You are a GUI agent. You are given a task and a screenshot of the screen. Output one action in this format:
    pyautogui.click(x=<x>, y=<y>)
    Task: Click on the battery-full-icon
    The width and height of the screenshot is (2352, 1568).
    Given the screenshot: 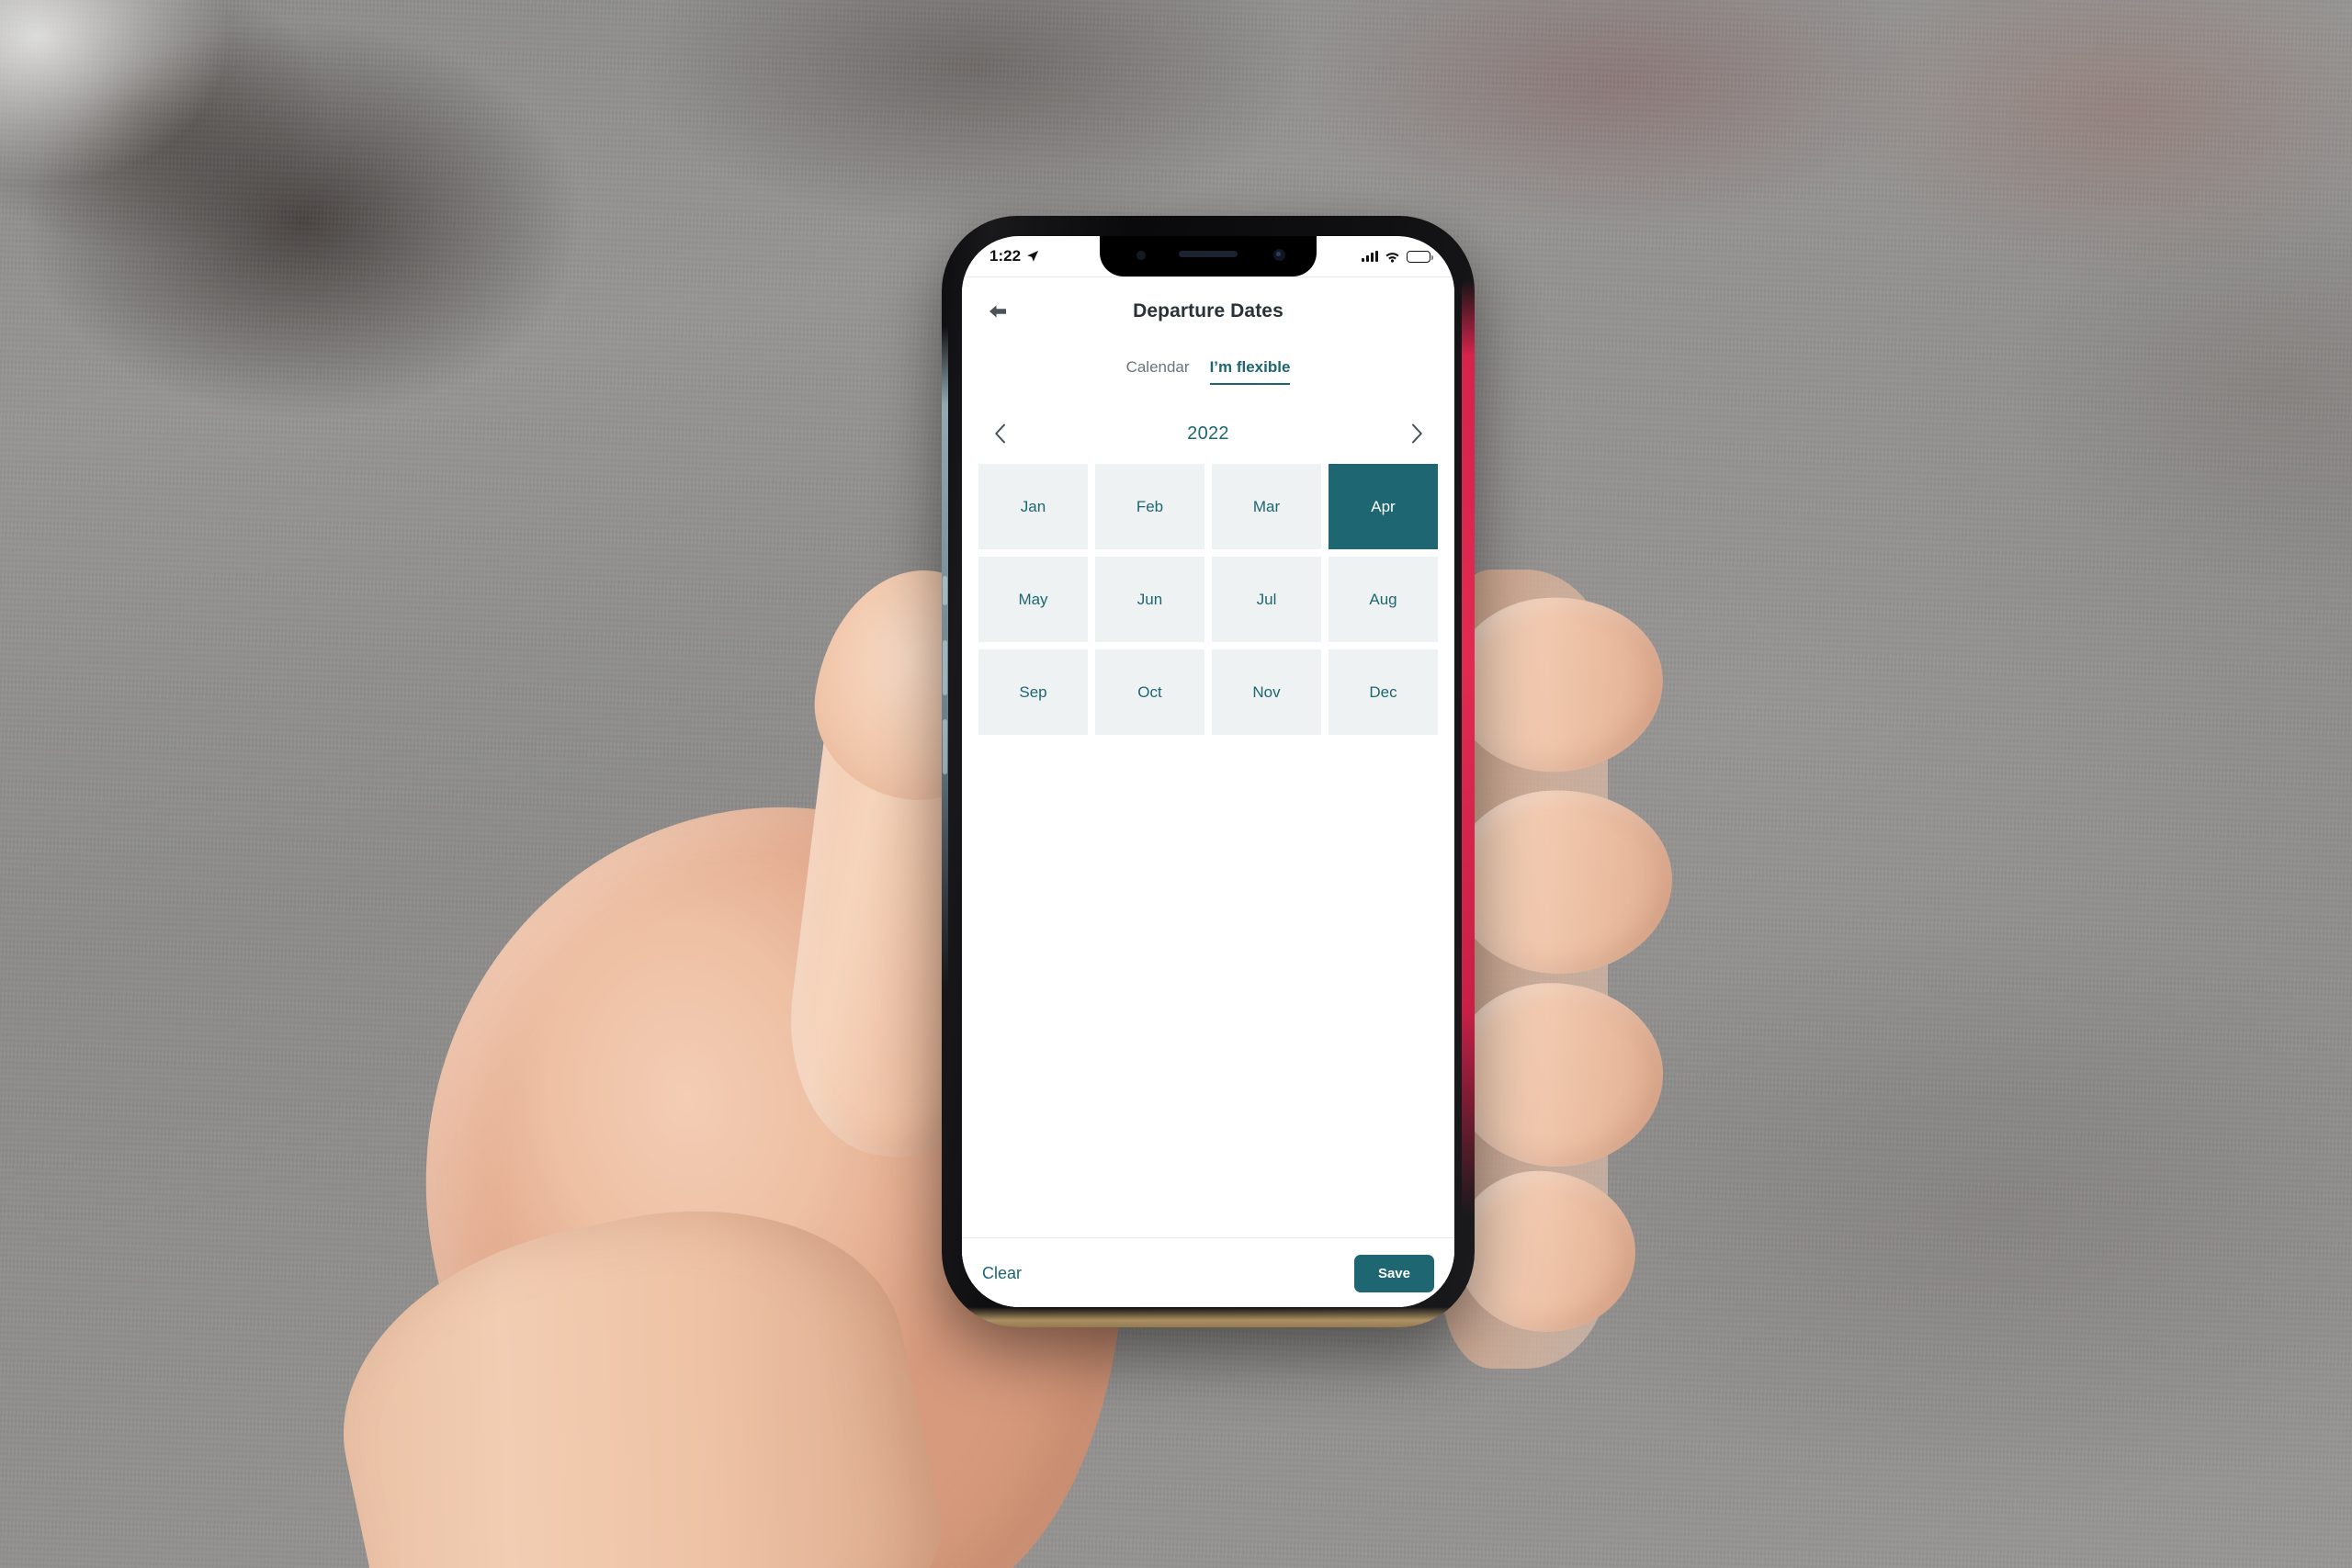 What is the action you would take?
    pyautogui.click(x=1420, y=256)
    